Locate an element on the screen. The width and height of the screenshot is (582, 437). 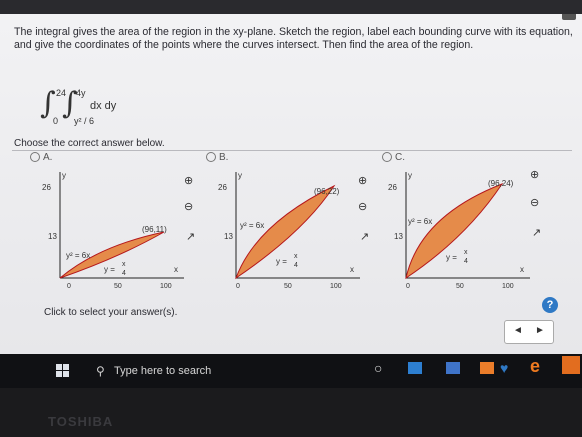
windows-logo-icon is located at coordinates (63, 371).